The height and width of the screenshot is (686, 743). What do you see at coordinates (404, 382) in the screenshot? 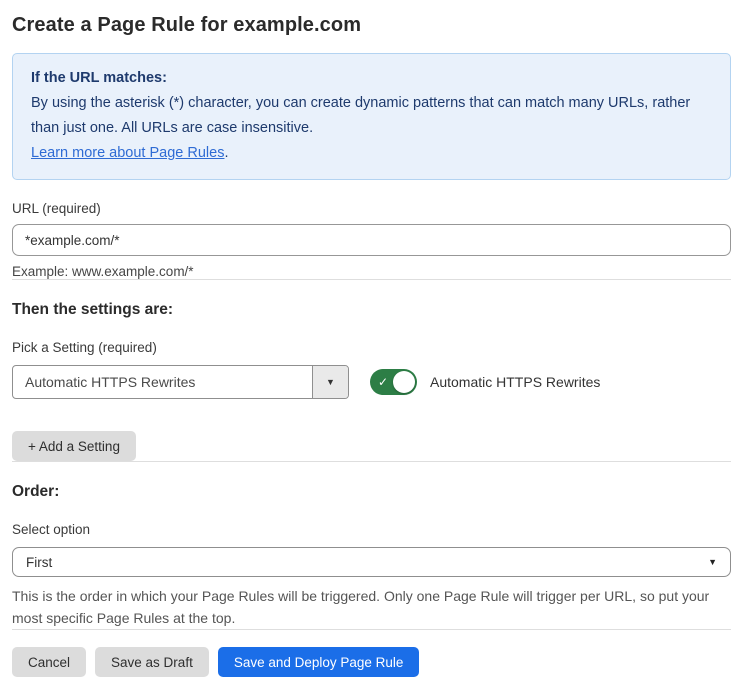
I see `toggle-knob` at bounding box center [404, 382].